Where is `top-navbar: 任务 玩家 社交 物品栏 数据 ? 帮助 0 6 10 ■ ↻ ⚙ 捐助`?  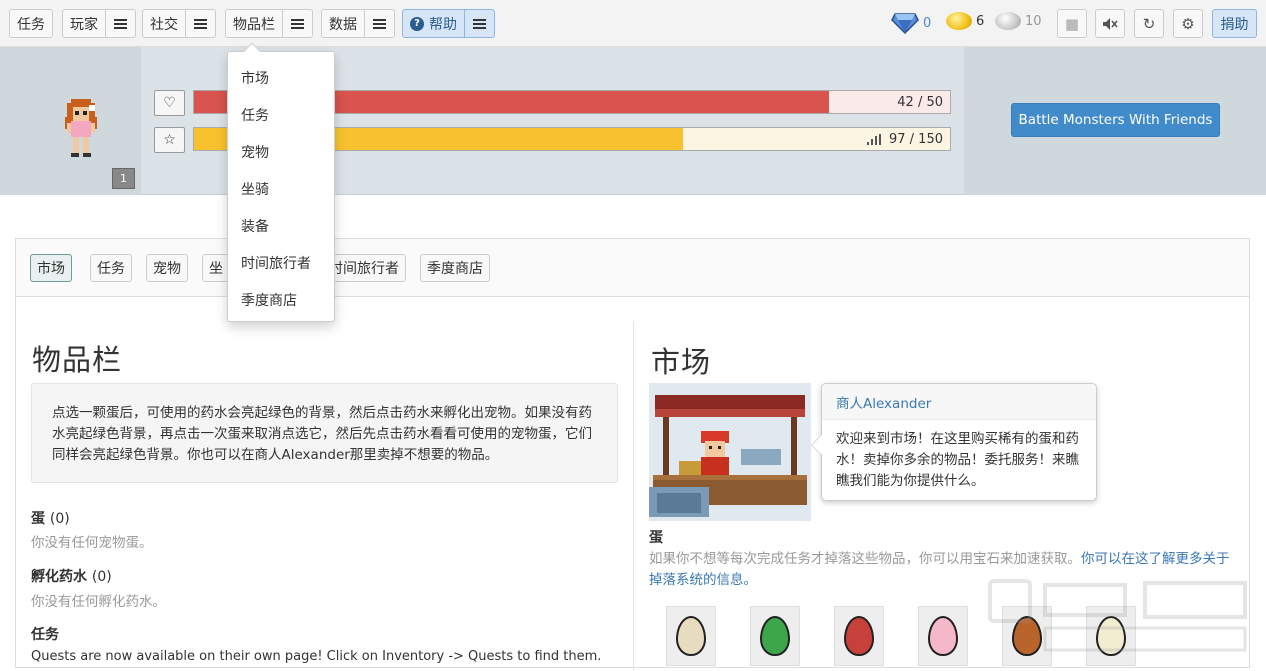
top-navbar: 任务 玩家 社交 物品栏 数据 ? 帮助 0 6 10 ■ ↻ ⚙ 捐助 is located at coordinates (633, 23).